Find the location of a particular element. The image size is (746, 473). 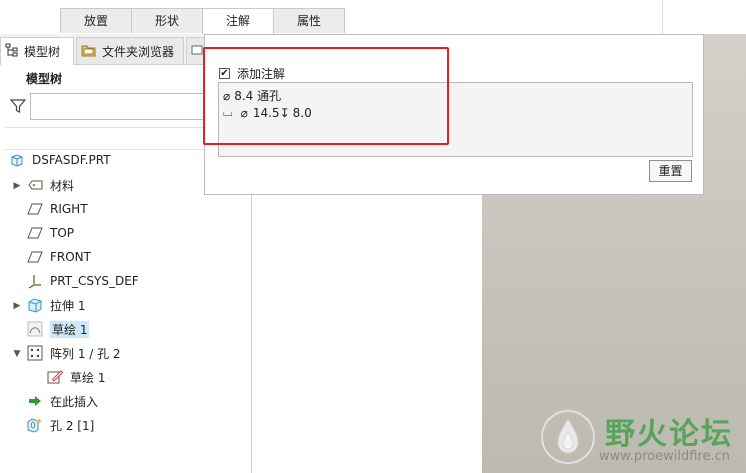

tab-placement: 放置 is located at coordinates (96, 20).